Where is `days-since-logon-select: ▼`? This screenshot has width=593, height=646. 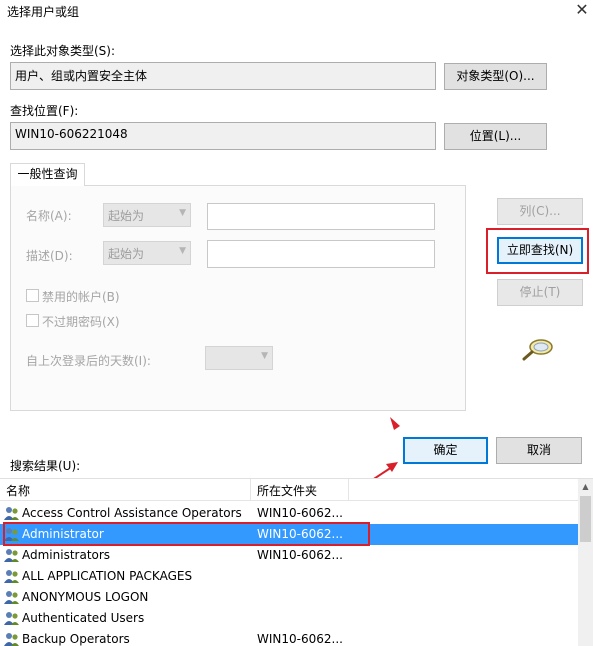
days-since-logon-select: ▼ is located at coordinates (239, 358).